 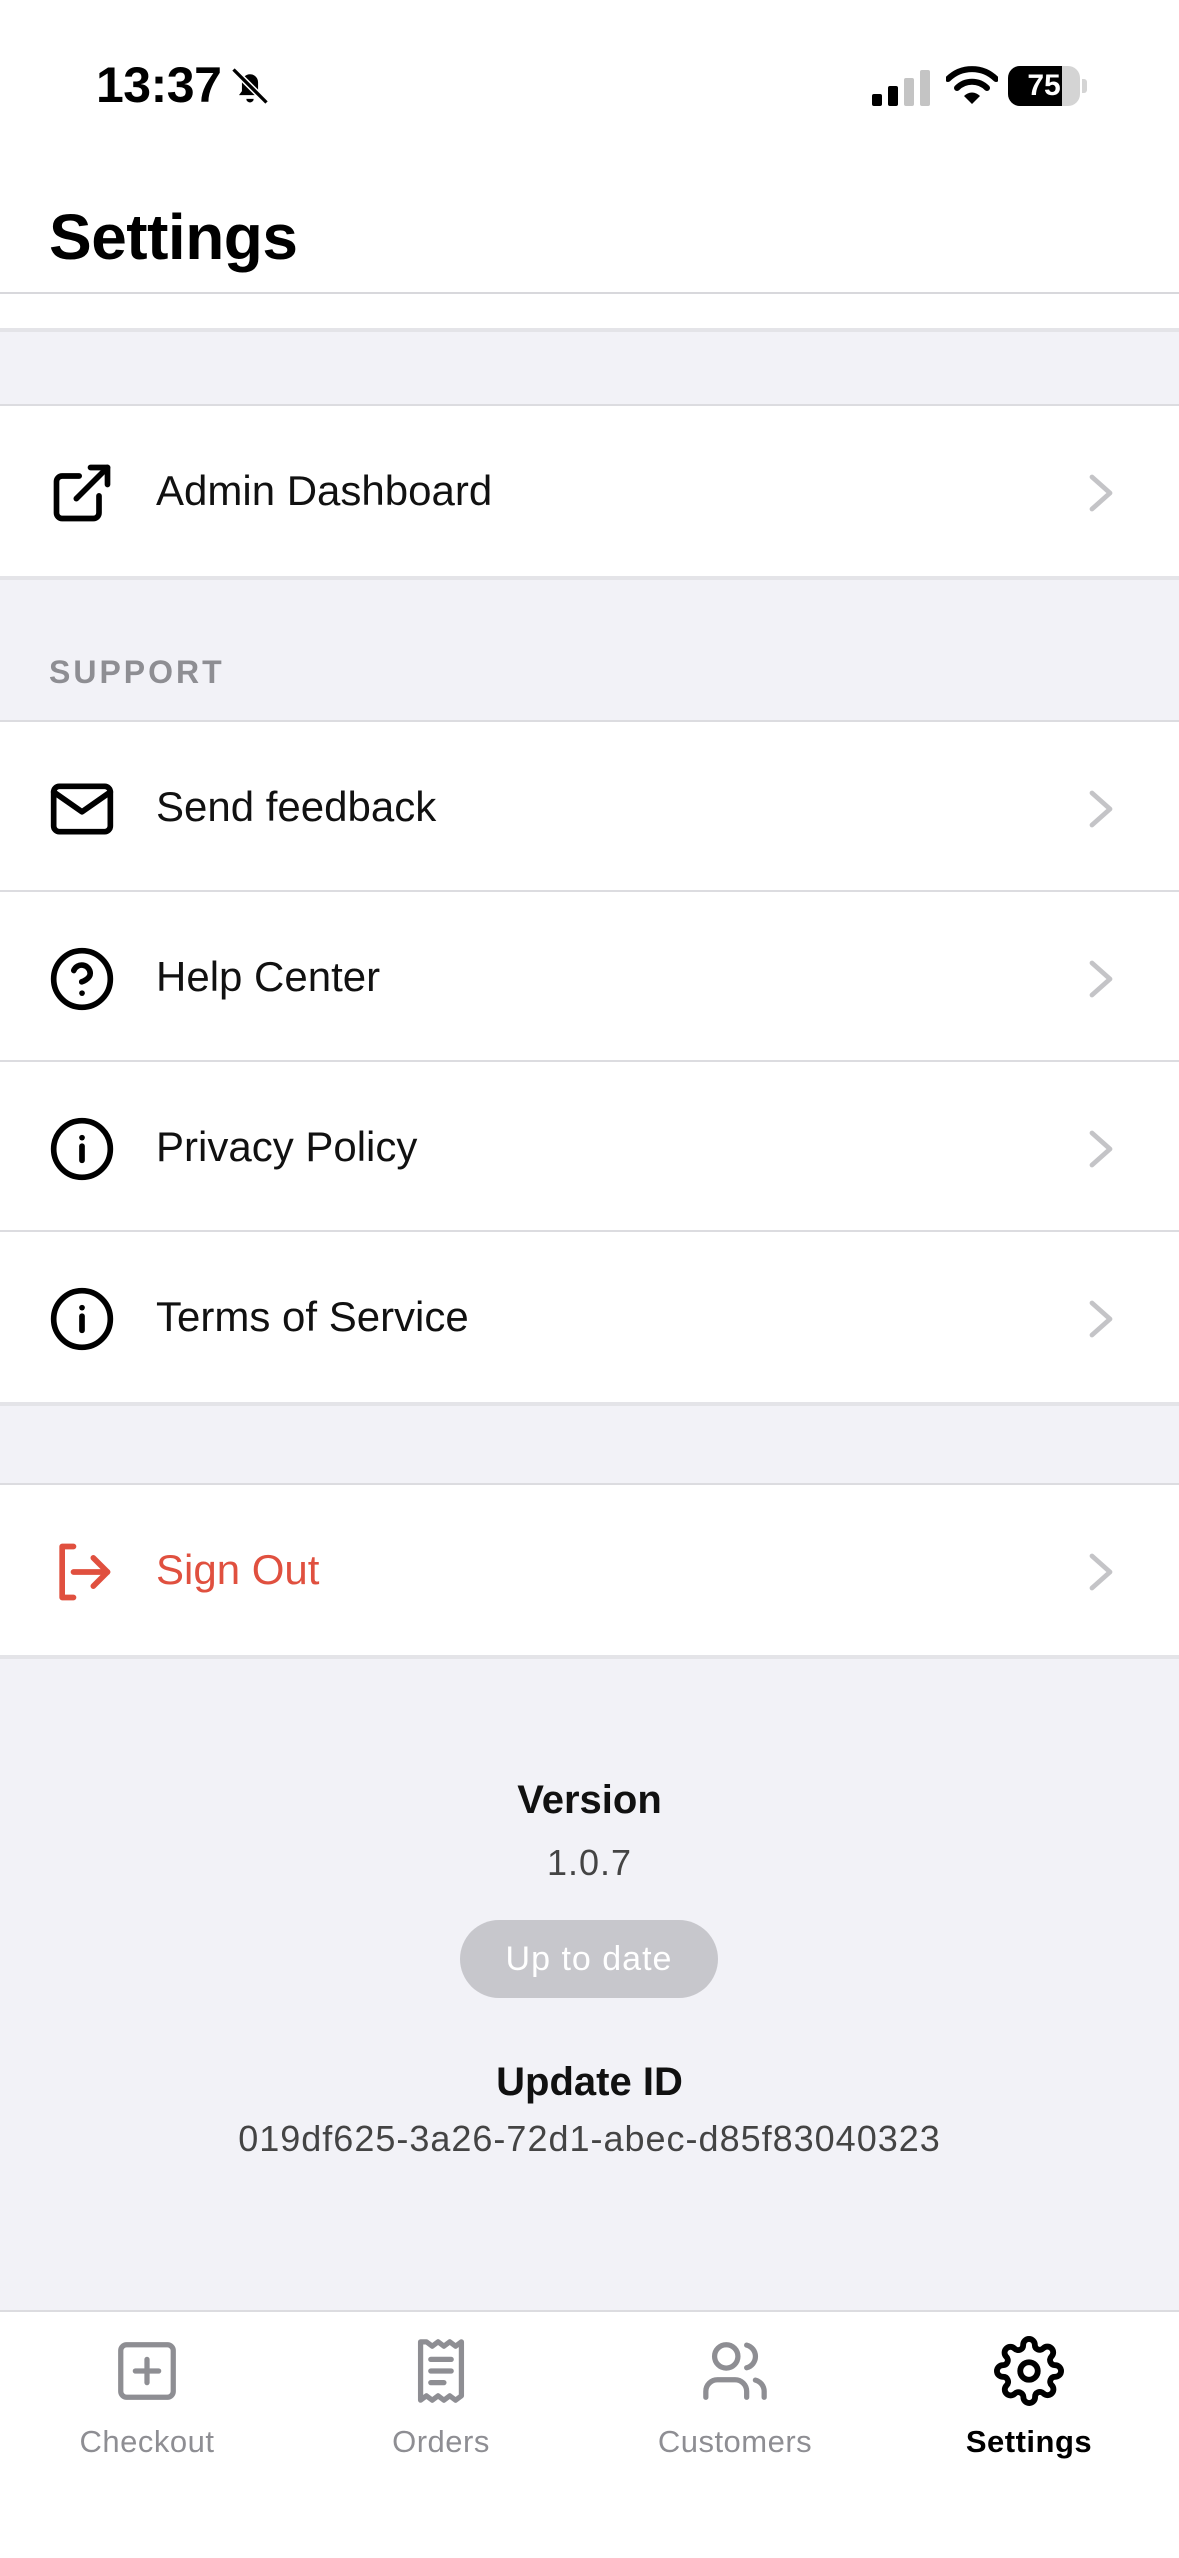 I want to click on row-privacy-policy: Privacy Policy, so click(x=589, y=1147).